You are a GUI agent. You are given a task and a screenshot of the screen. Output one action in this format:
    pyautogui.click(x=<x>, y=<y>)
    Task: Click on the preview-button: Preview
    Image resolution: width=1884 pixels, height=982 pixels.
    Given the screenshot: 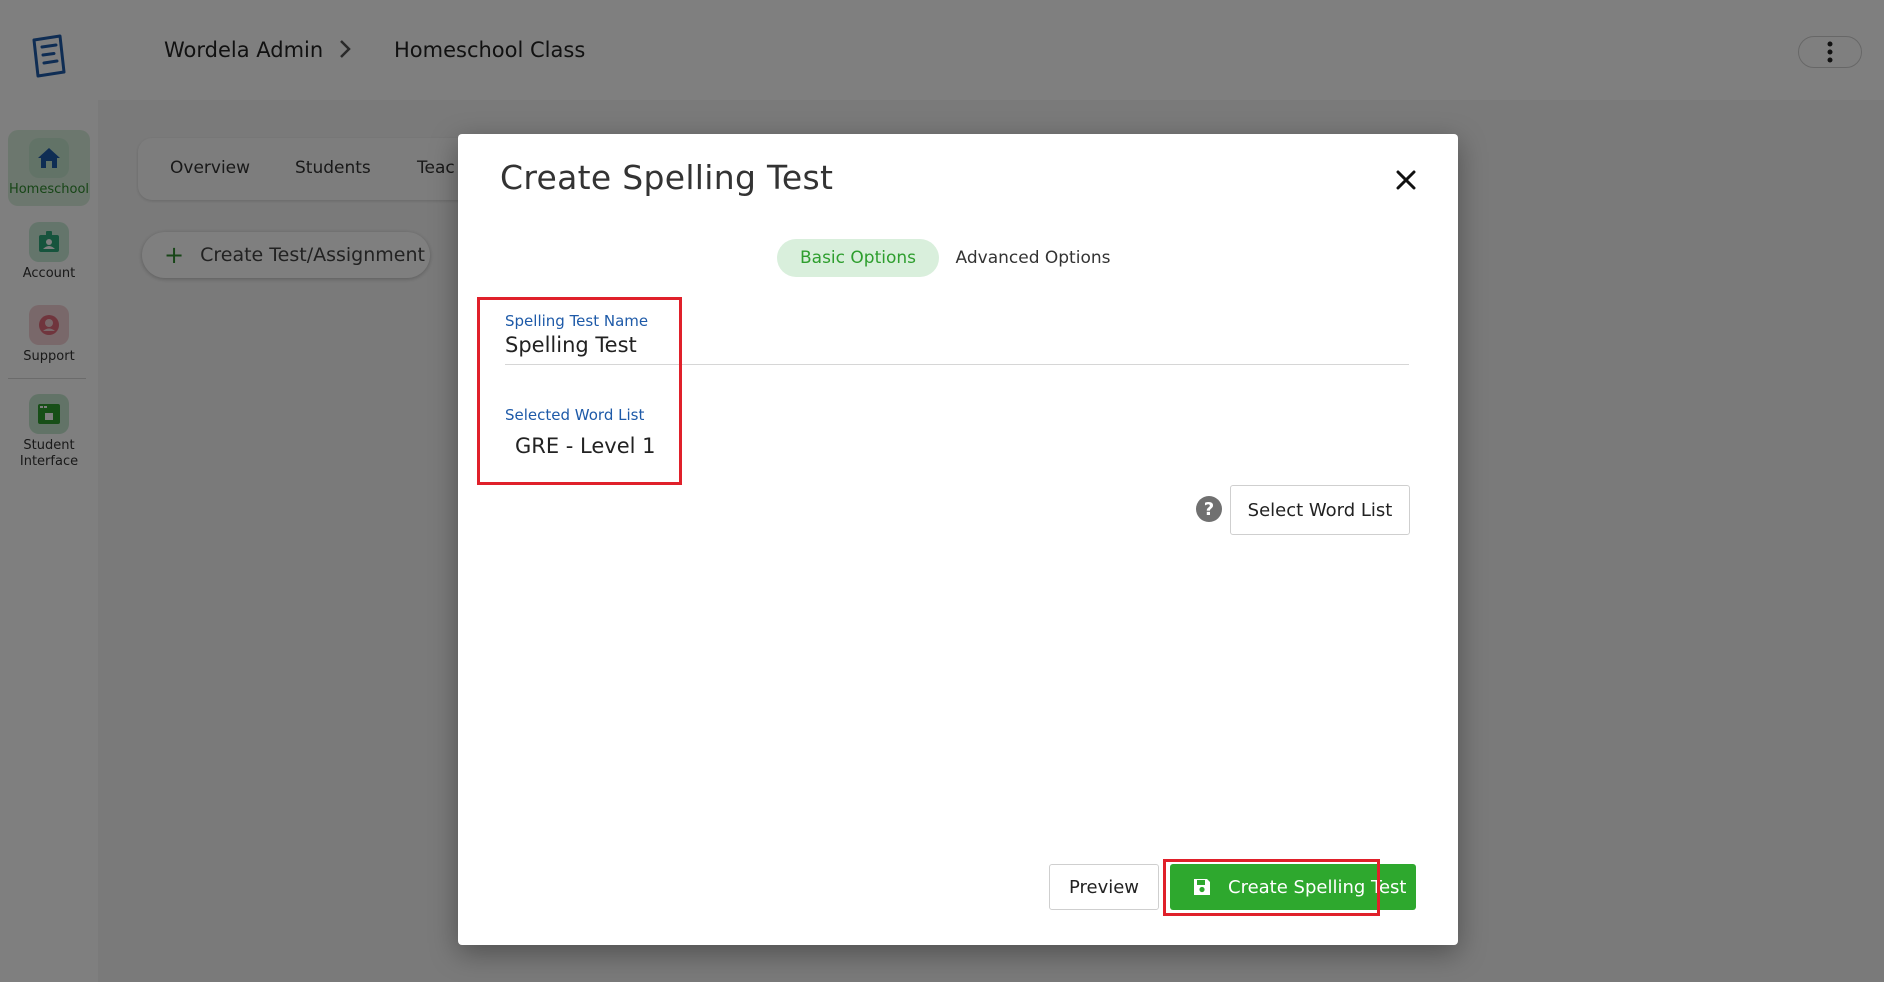 What is the action you would take?
    pyautogui.click(x=1104, y=887)
    